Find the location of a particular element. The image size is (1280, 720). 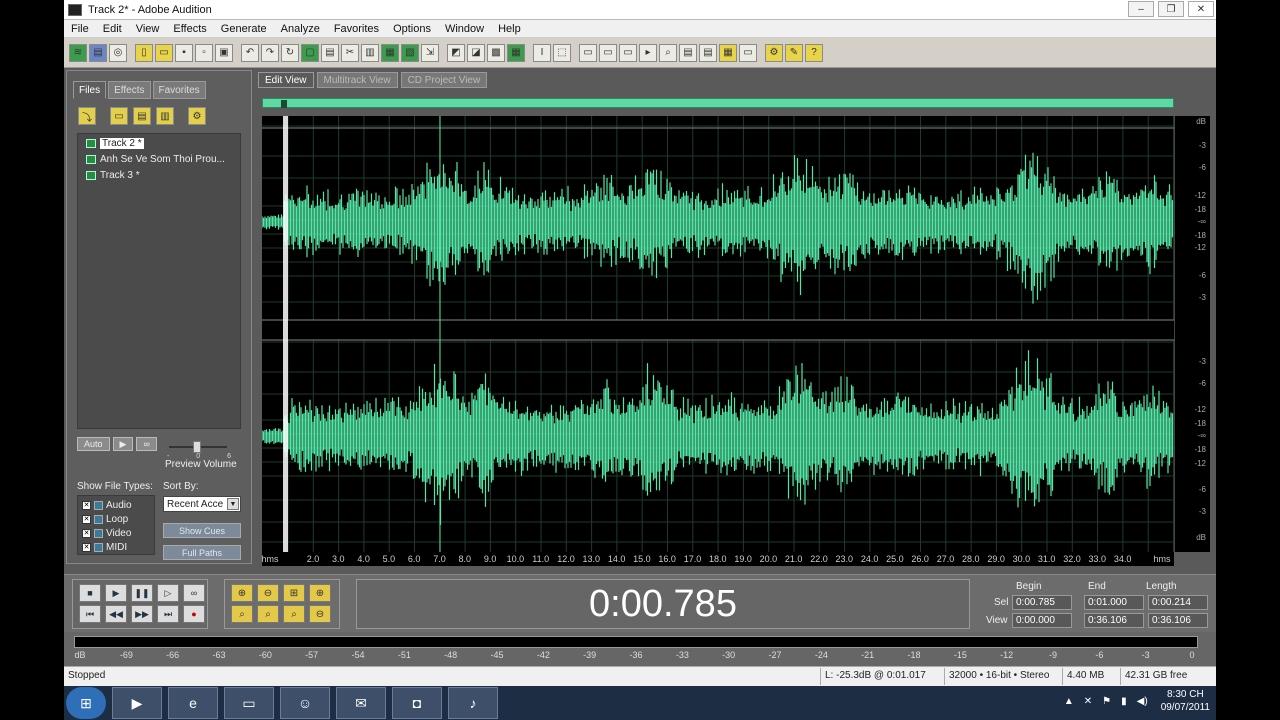

stop-icon: ■ is located at coordinates (90, 593).